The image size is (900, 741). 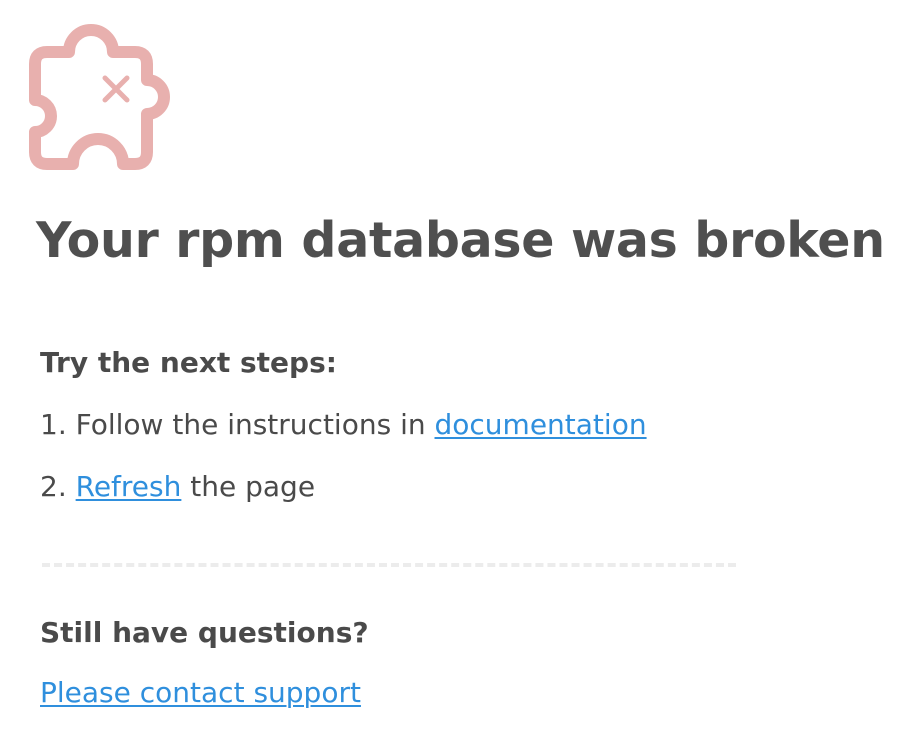 What do you see at coordinates (389, 565) in the screenshot?
I see `divider` at bounding box center [389, 565].